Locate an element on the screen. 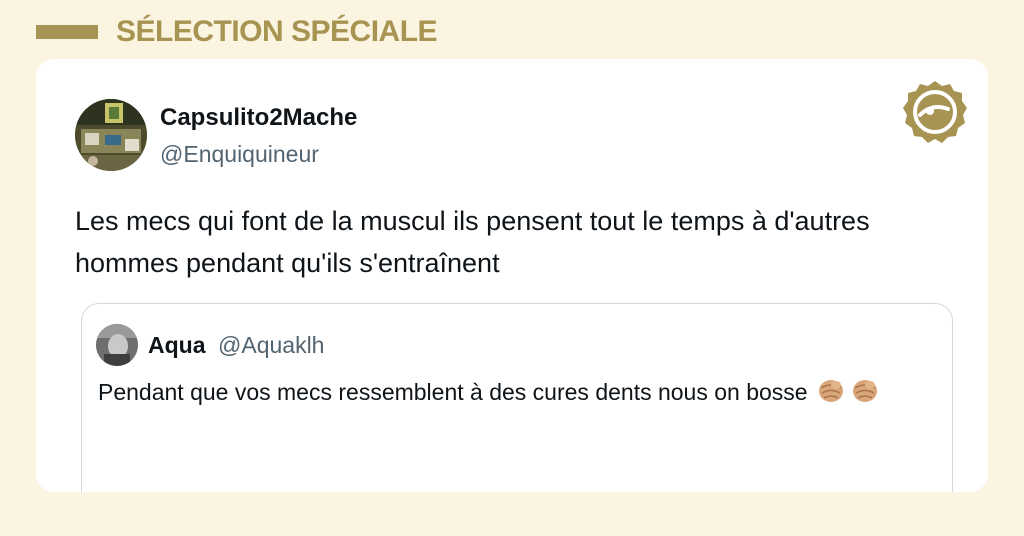 This screenshot has height=536, width=1024. quoted-author-avatar is located at coordinates (117, 345).